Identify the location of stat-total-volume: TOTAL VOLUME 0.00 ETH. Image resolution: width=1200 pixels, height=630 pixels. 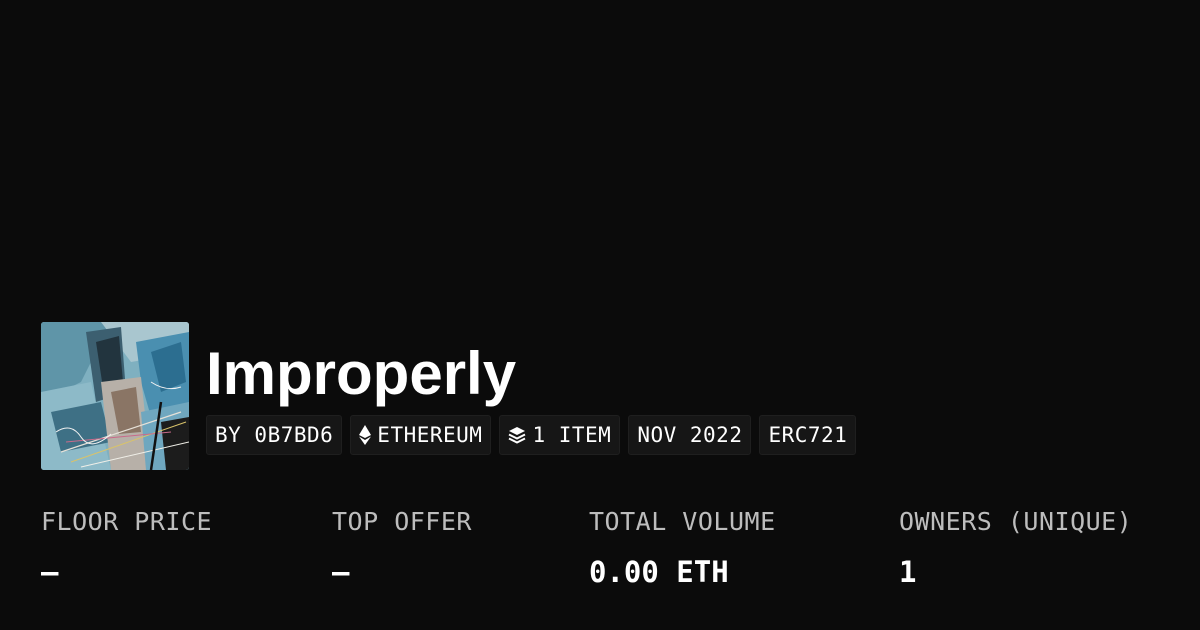
(682, 547).